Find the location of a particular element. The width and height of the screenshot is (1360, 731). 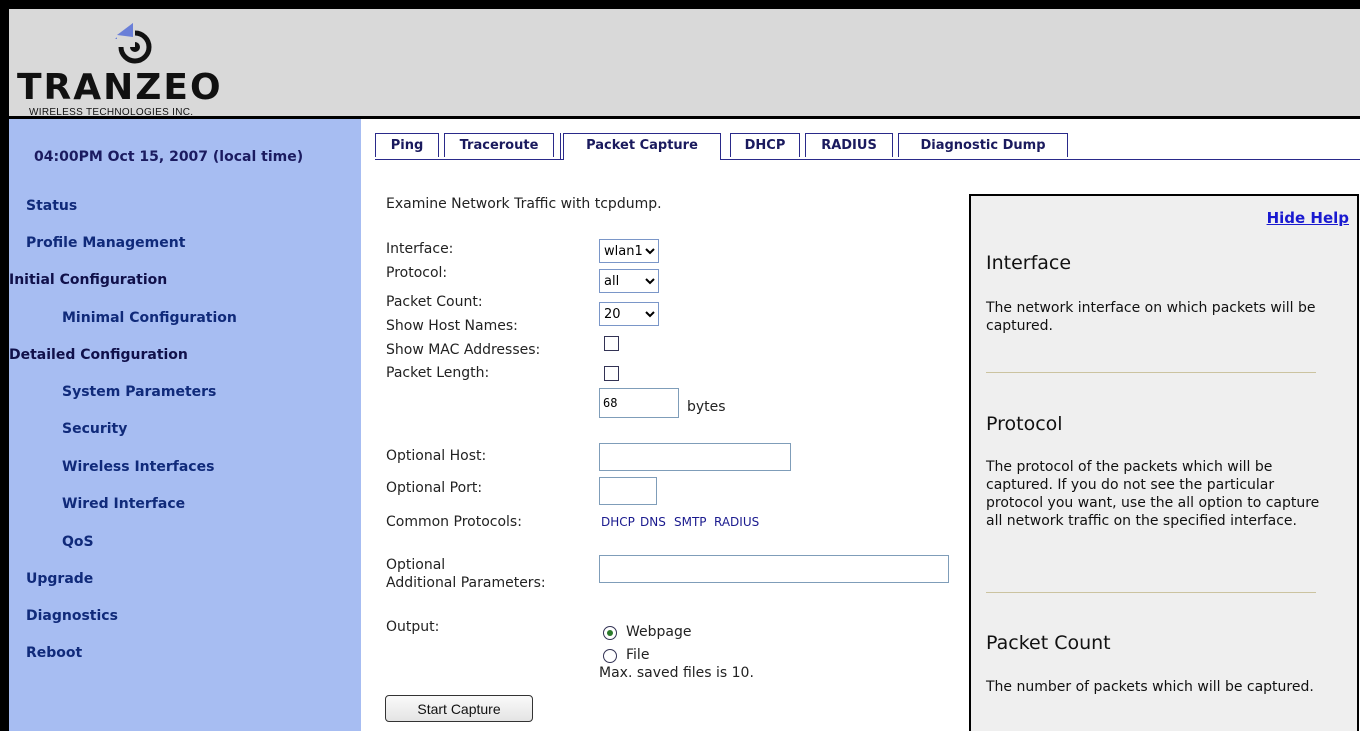

protocol-link-dhcp: DHCP is located at coordinates (618, 522).